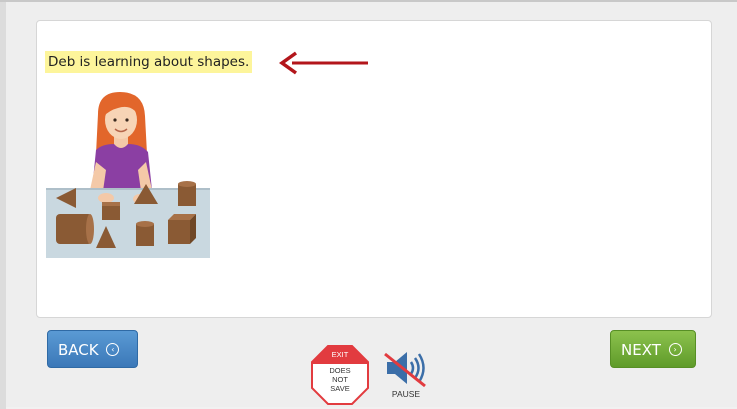 The image size is (737, 409). What do you see at coordinates (675, 349) in the screenshot?
I see `circle-arrow-right-icon: ›` at bounding box center [675, 349].